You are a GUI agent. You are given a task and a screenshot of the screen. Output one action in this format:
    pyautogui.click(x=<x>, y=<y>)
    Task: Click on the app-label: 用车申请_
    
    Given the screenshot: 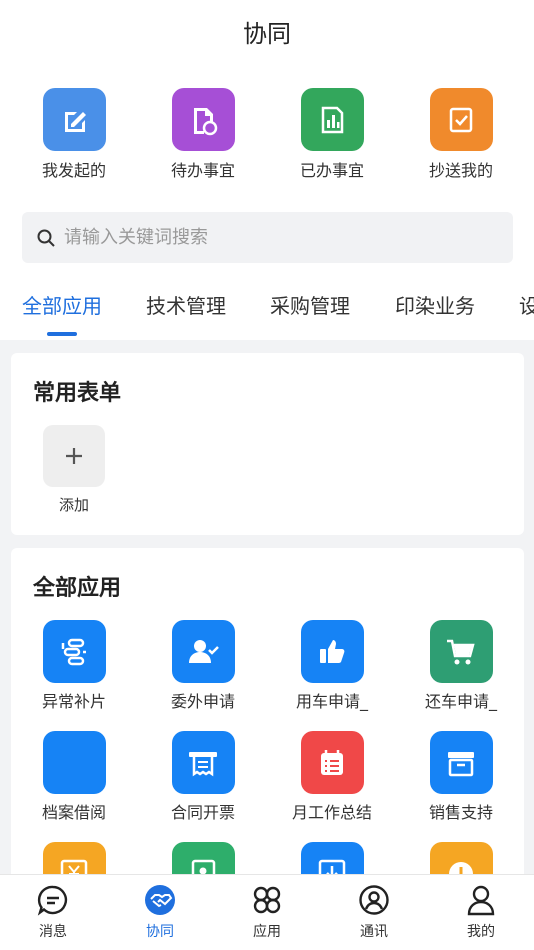 What is the action you would take?
    pyautogui.click(x=331, y=701)
    